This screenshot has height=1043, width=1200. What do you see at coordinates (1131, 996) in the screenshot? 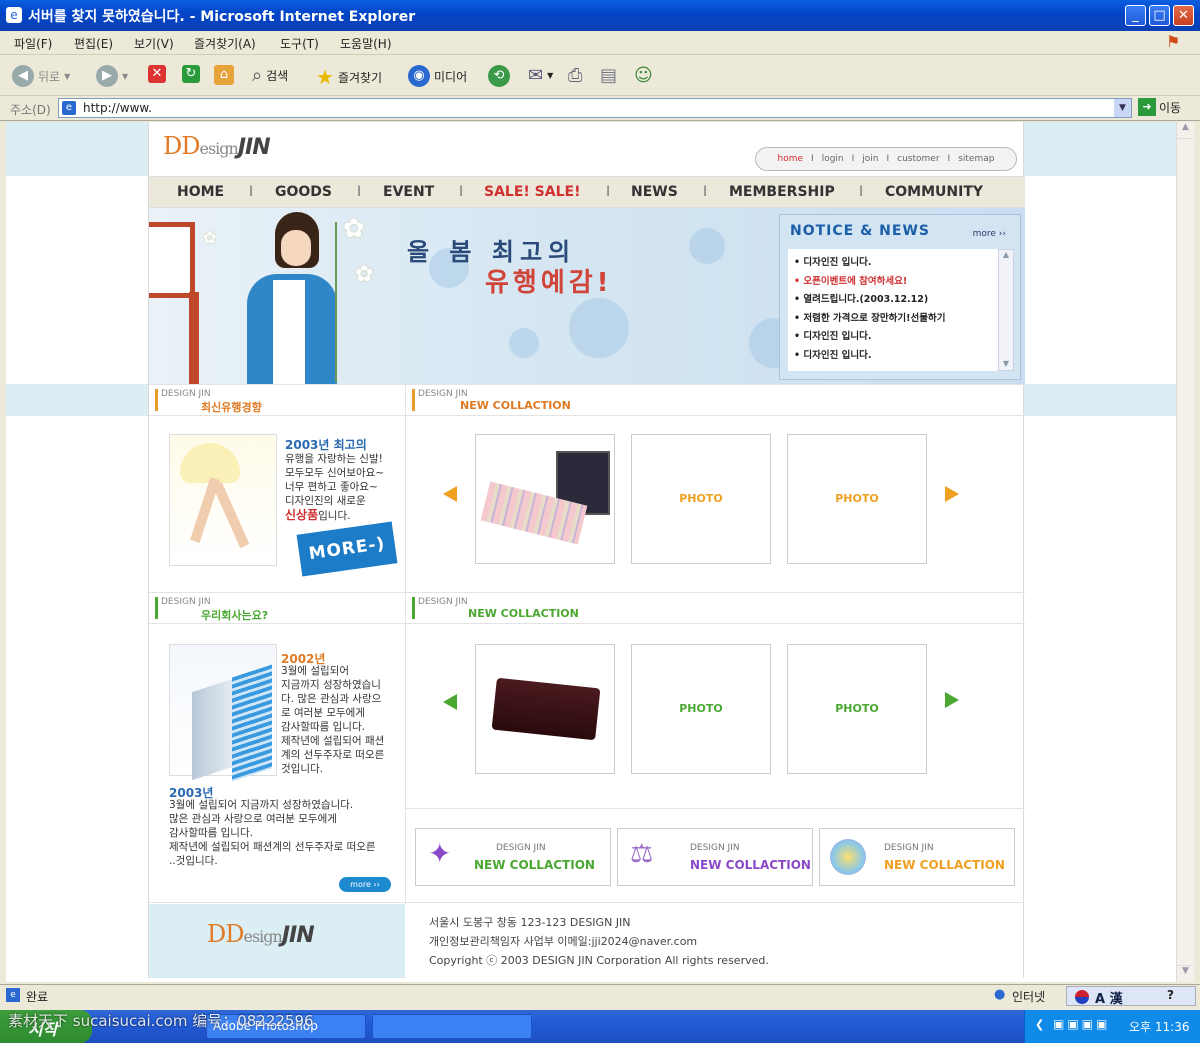
I see `ime-bar: A 漢 ?` at bounding box center [1131, 996].